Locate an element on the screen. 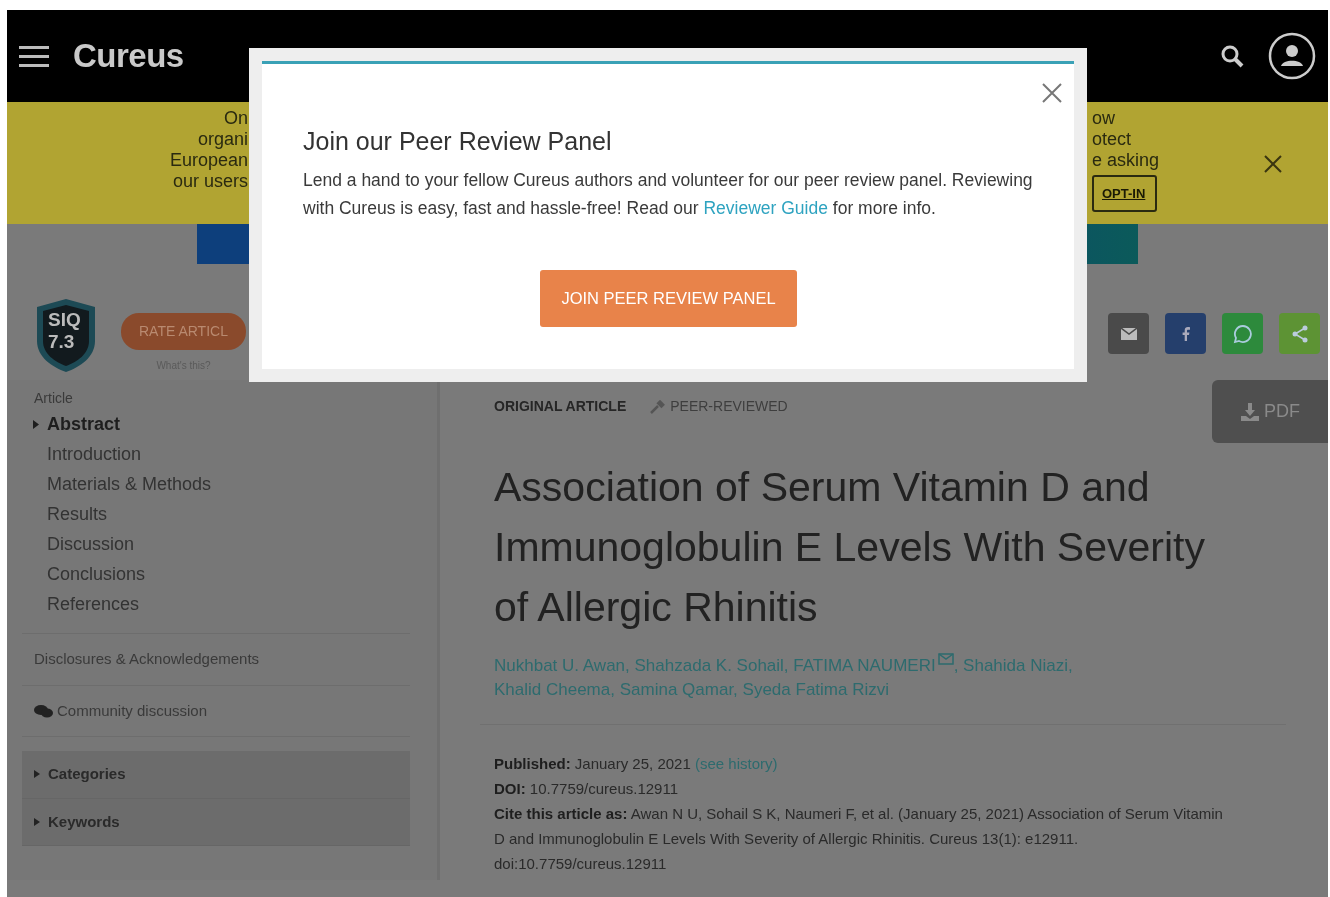  history-link: (see history) is located at coordinates (736, 763).